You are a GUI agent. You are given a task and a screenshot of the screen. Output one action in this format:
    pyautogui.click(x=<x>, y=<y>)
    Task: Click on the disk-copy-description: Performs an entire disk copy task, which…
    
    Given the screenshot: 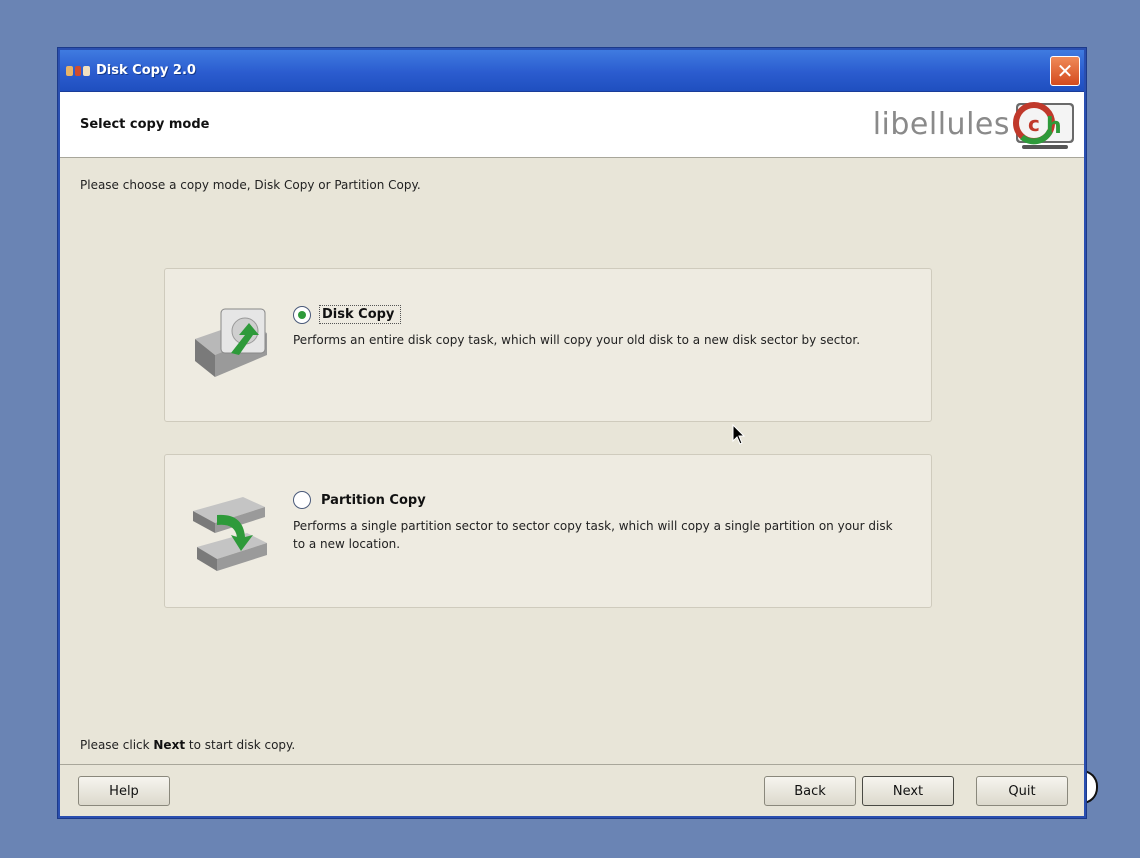 What is the action you would take?
    pyautogui.click(x=577, y=340)
    